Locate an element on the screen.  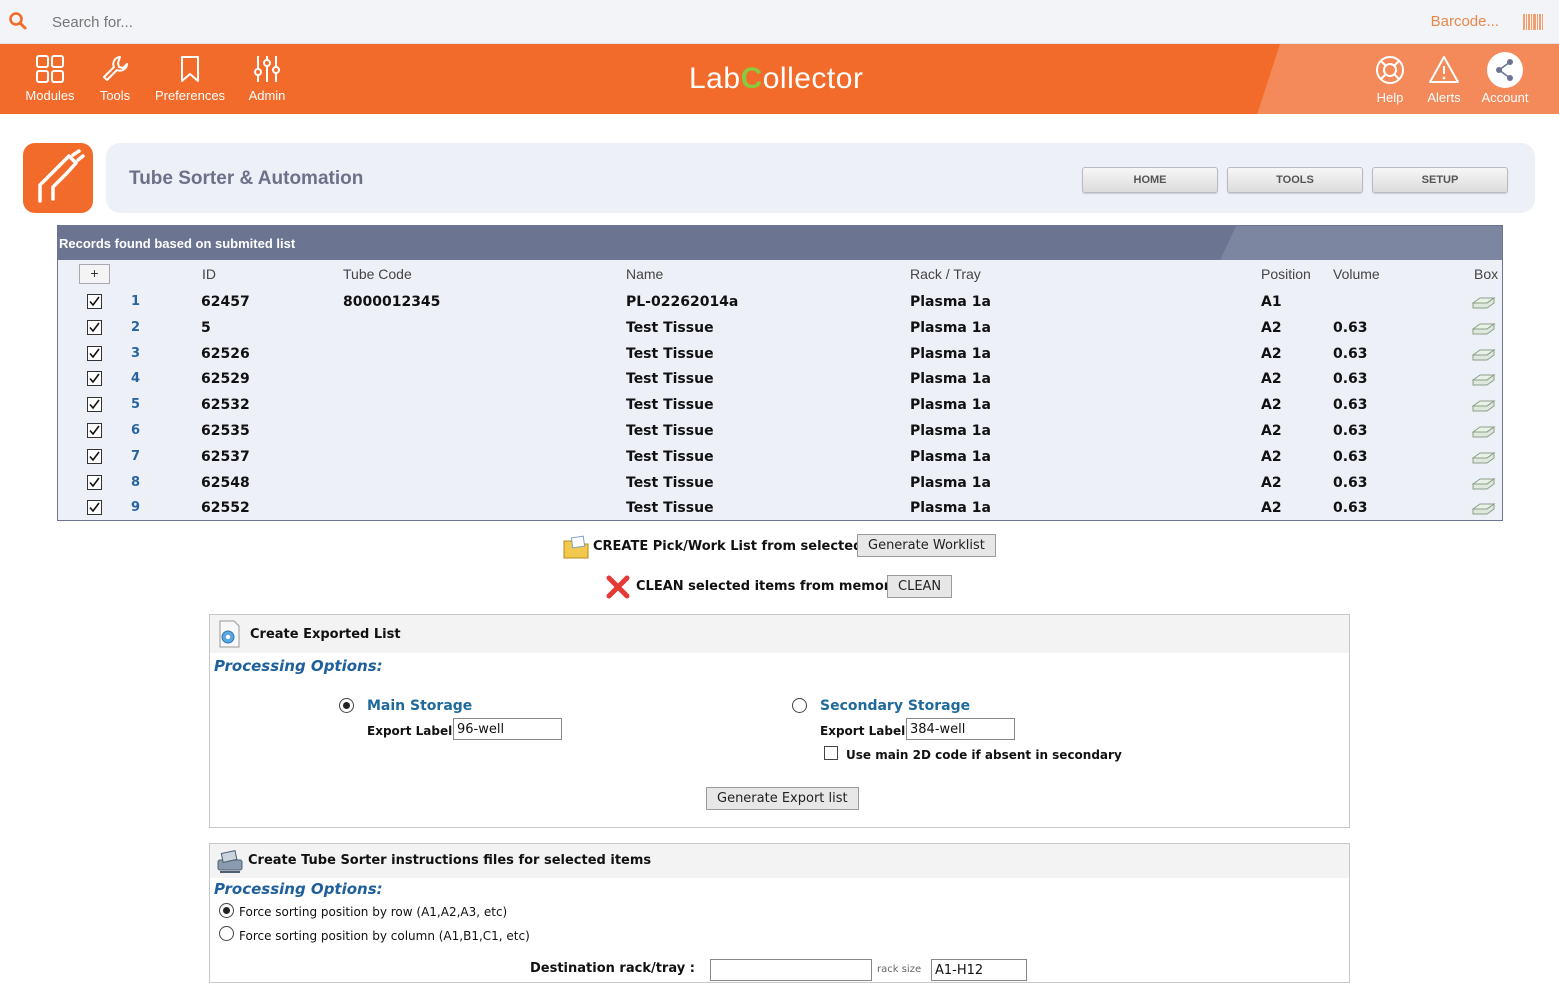
search-icon is located at coordinates (18, 21).